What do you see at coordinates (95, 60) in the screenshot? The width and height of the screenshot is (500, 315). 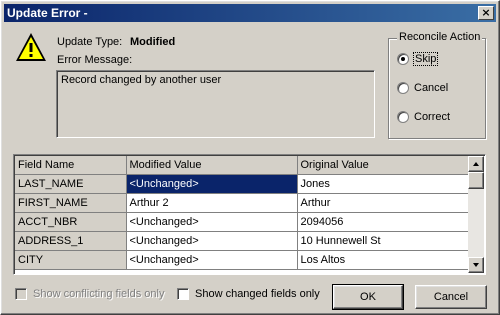 I see `error-message-label: Error Message:` at bounding box center [95, 60].